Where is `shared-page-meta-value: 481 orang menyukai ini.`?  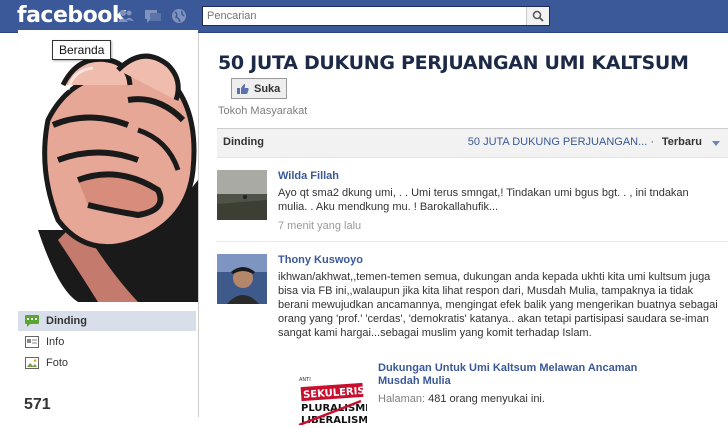 shared-page-meta-value: 481 orang menyukai ini. is located at coordinates (486, 399).